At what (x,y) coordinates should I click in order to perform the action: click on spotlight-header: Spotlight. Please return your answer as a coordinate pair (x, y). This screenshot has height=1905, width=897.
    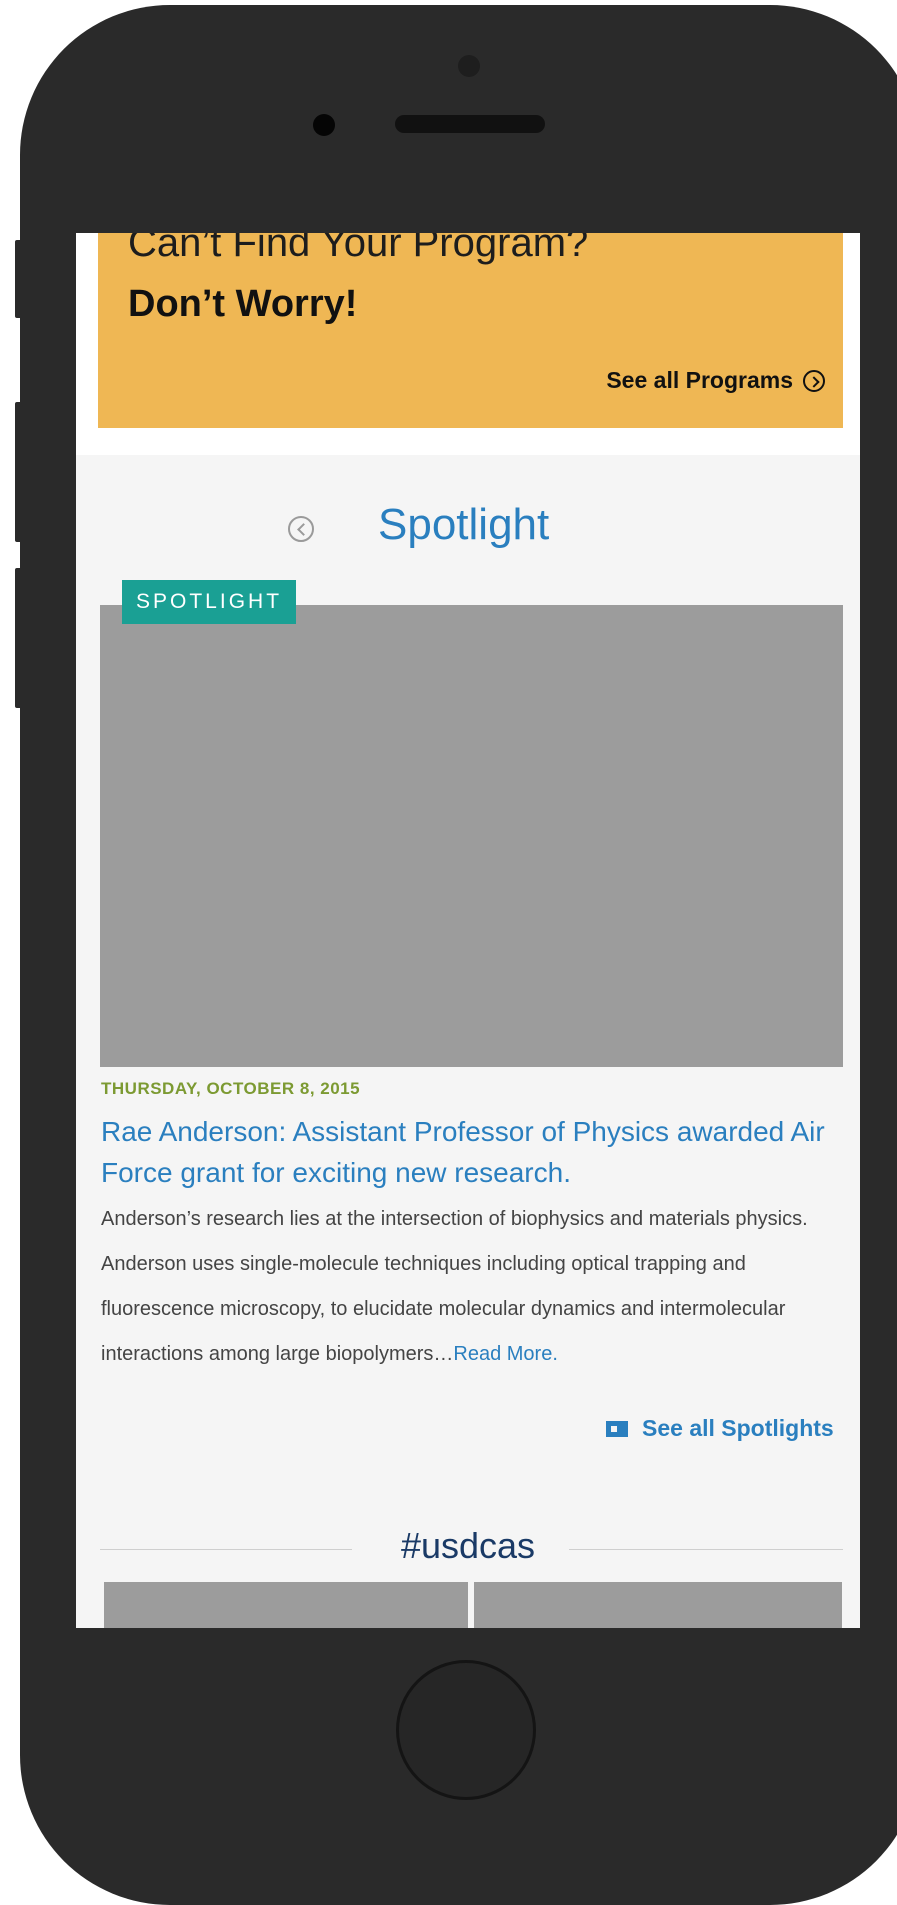
    Looking at the image, I should click on (468, 530).